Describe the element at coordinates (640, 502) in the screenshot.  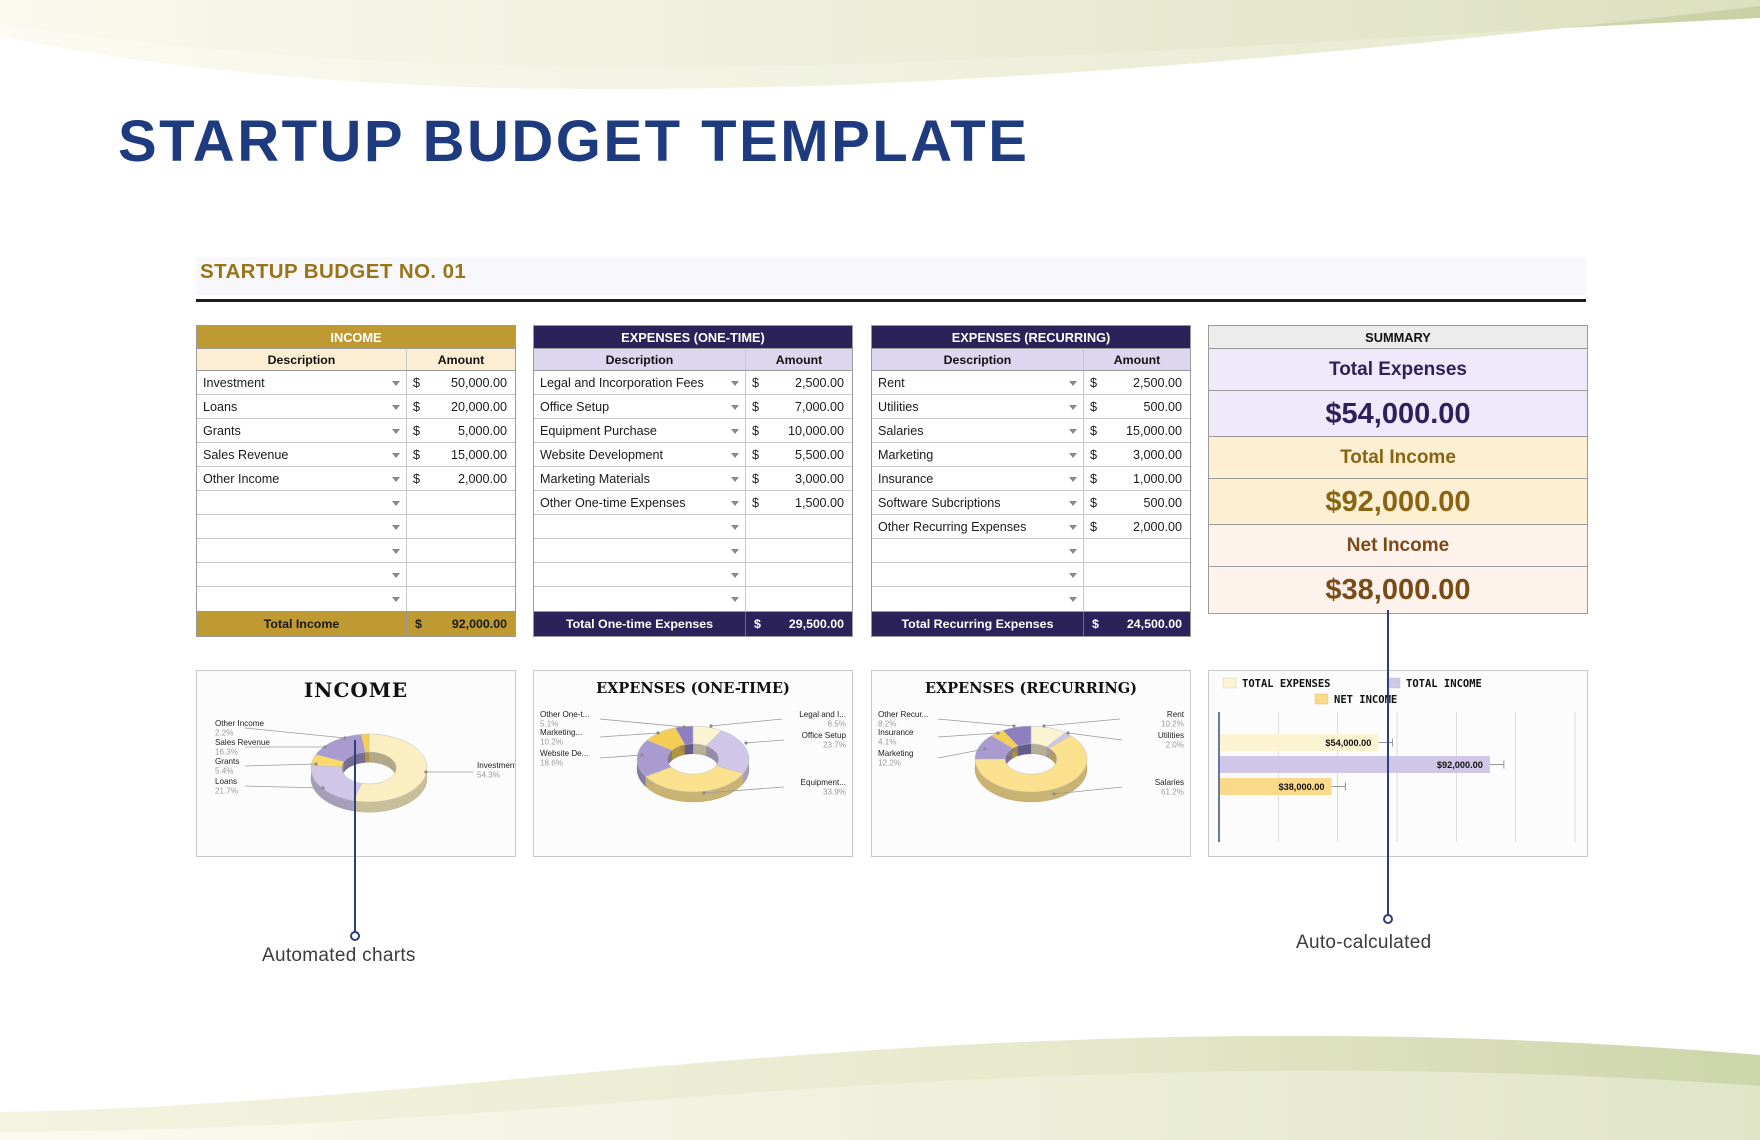
I see `description-cell: Other One-time Expenses` at that location.